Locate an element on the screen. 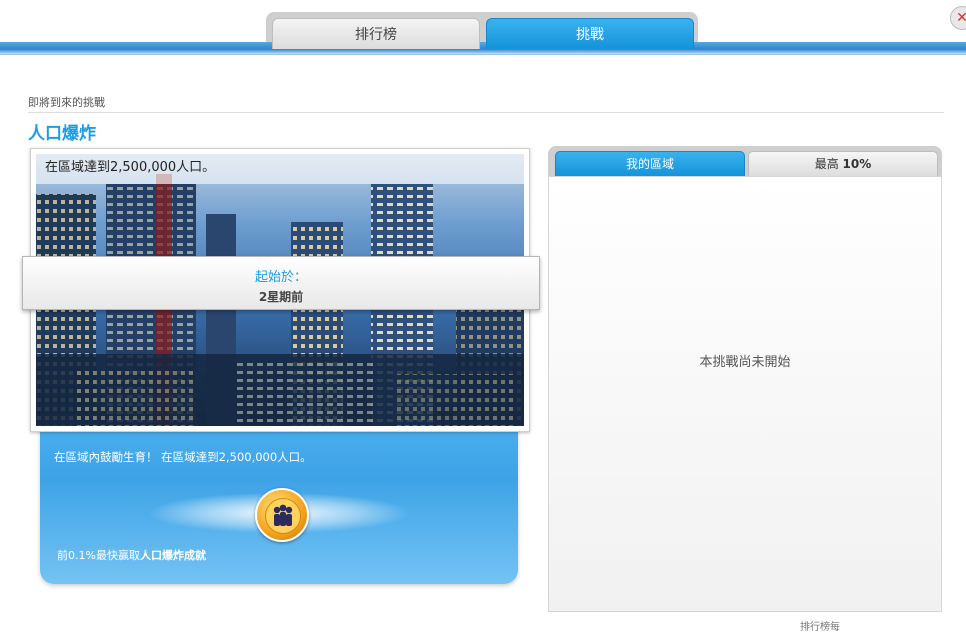 This screenshot has width=966, height=641. tab-top-10-percent: 最高 10% is located at coordinates (843, 164).